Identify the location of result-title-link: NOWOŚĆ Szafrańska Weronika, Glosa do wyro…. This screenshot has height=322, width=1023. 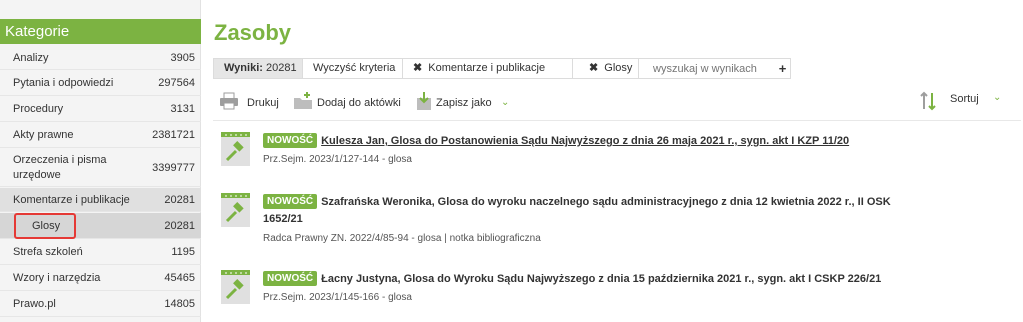
(577, 202).